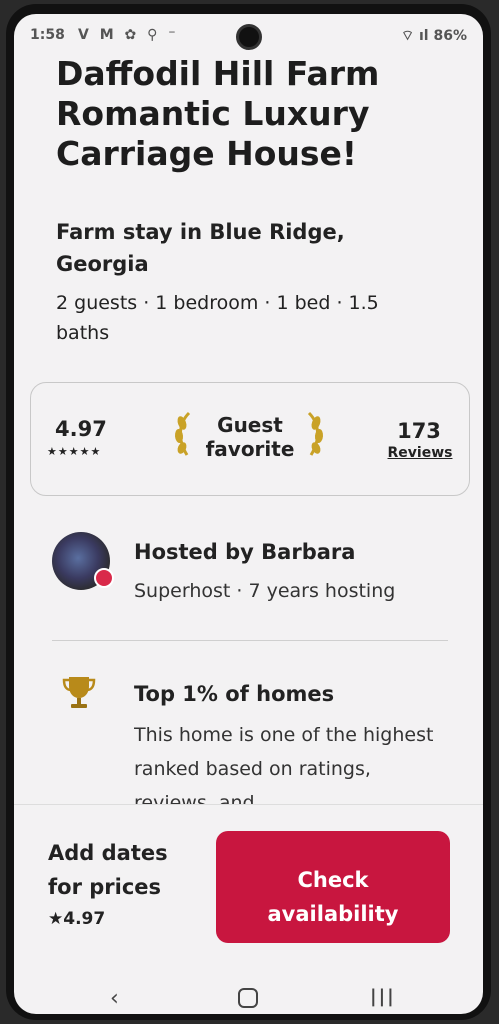 This screenshot has width=499, height=1024. Describe the element at coordinates (250, 425) in the screenshot. I see `badge-line: Guest` at that location.